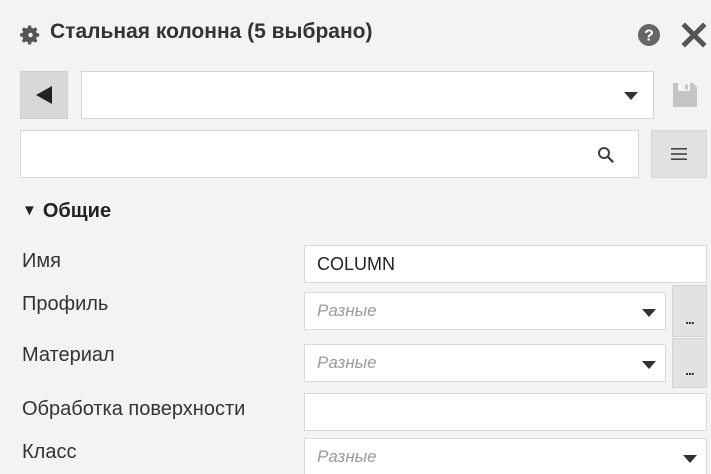  What do you see at coordinates (211, 31) in the screenshot?
I see `panel-title: Стальная колонна (5 выбрано)` at bounding box center [211, 31].